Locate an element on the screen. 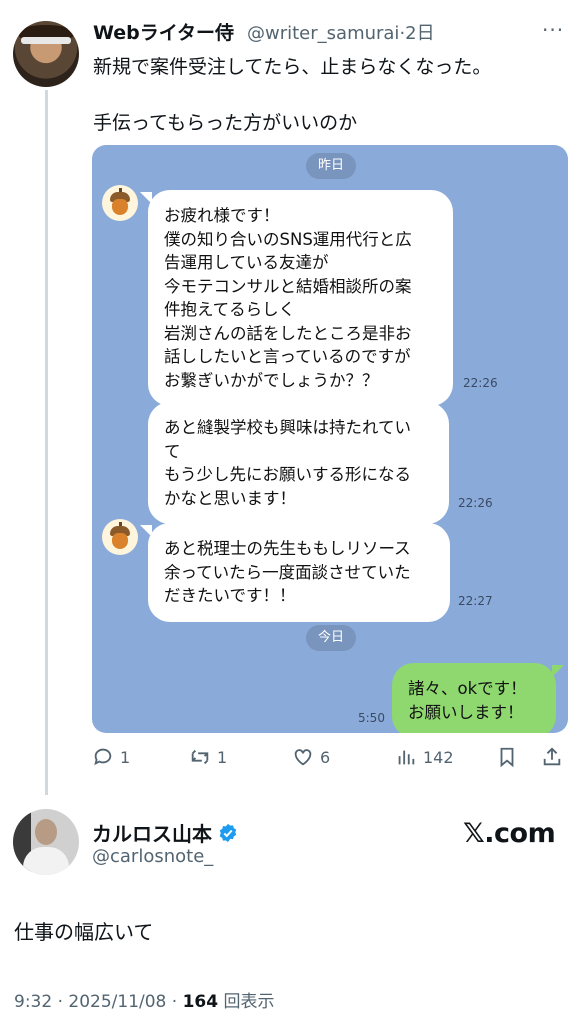 Image resolution: width=581 pixels, height=1024 pixels. reply-icon is located at coordinates (103, 757).